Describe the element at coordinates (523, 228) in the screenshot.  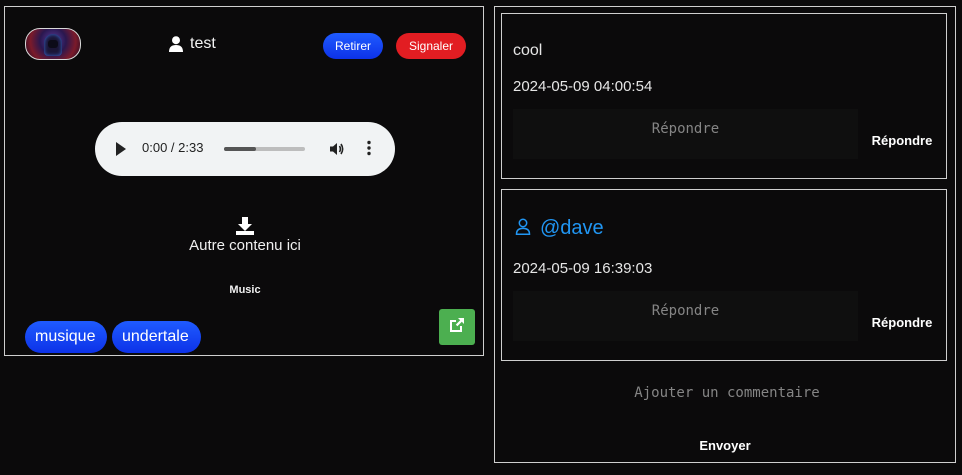
I see `user-outline-icon` at that location.